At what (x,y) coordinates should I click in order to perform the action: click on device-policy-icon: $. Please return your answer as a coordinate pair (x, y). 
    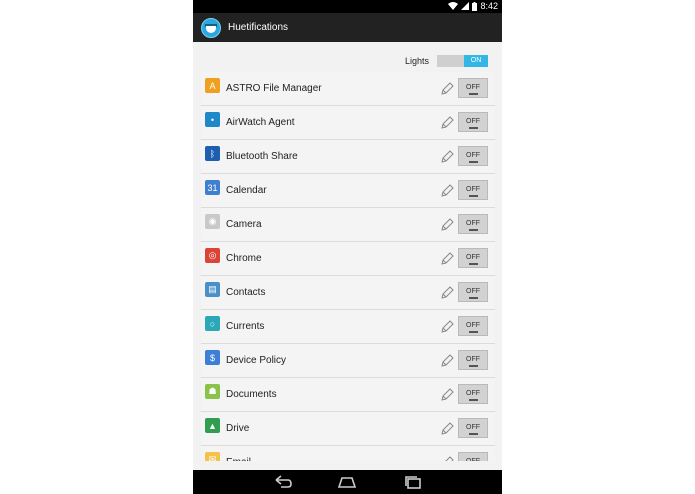
    Looking at the image, I should click on (212, 357).